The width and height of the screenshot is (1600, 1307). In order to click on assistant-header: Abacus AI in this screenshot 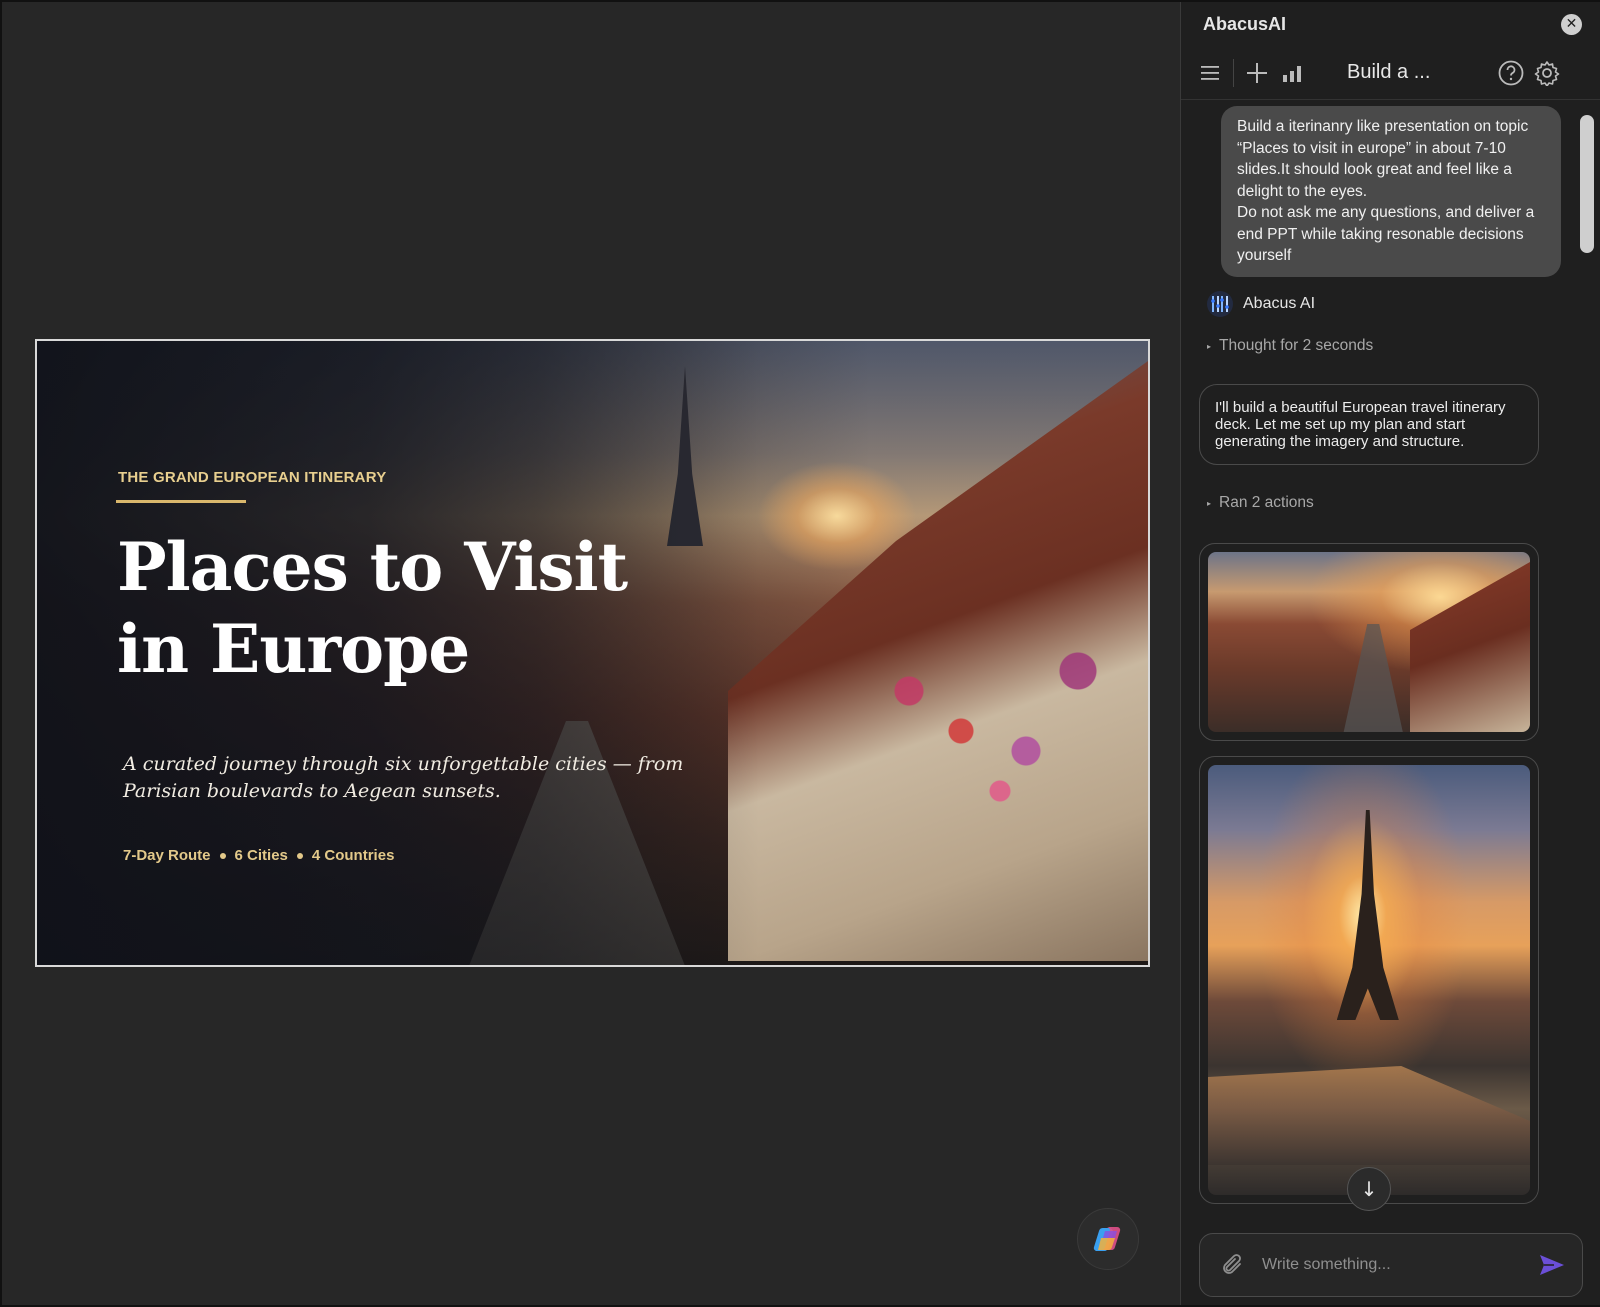, I will do `click(1261, 304)`.